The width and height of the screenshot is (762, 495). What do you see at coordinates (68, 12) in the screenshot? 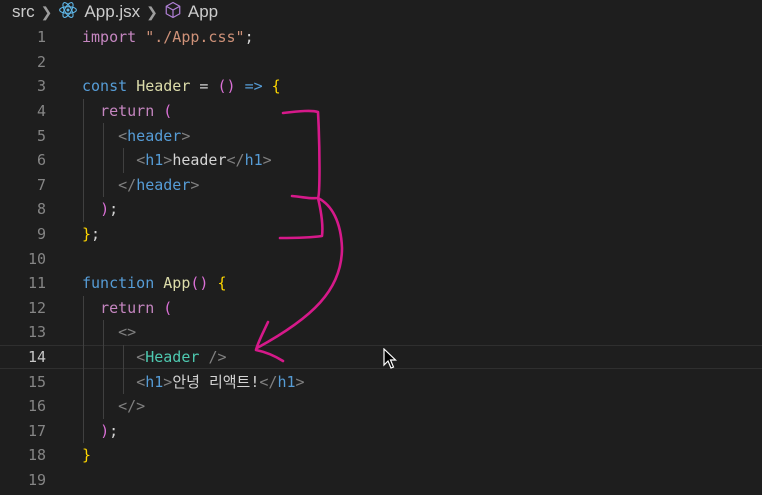
I see `react-icon` at bounding box center [68, 12].